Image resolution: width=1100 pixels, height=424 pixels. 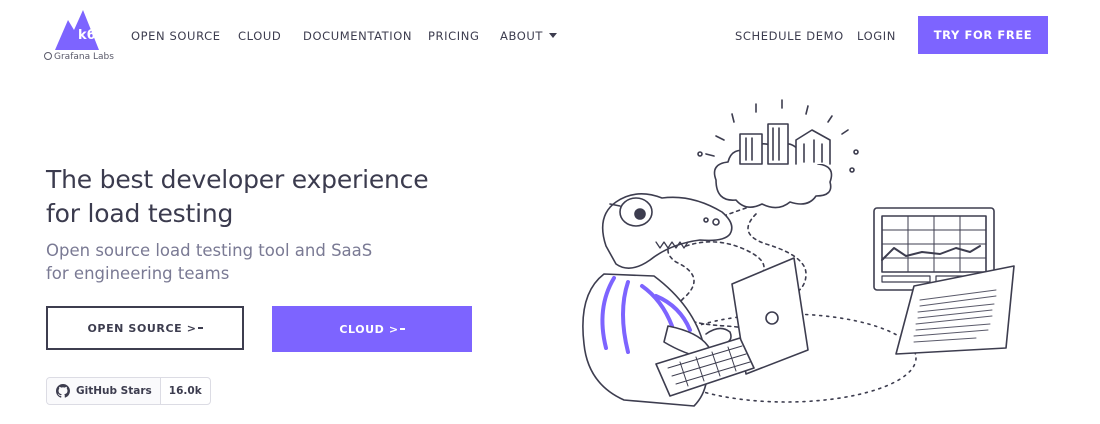 I want to click on open-source-button: OPEN SOURCE >, so click(x=145, y=328).